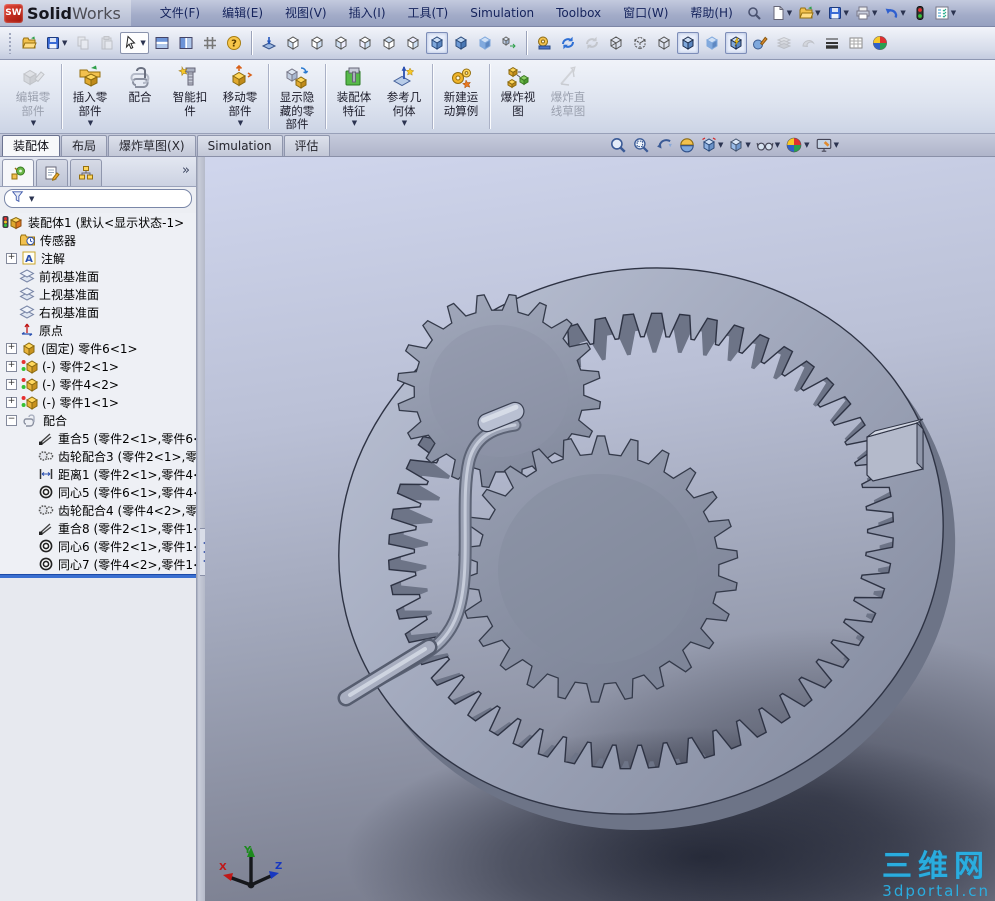  What do you see at coordinates (98, 276) in the screenshot?
I see `tree-item-front-plane: 前视基准面` at bounding box center [98, 276].